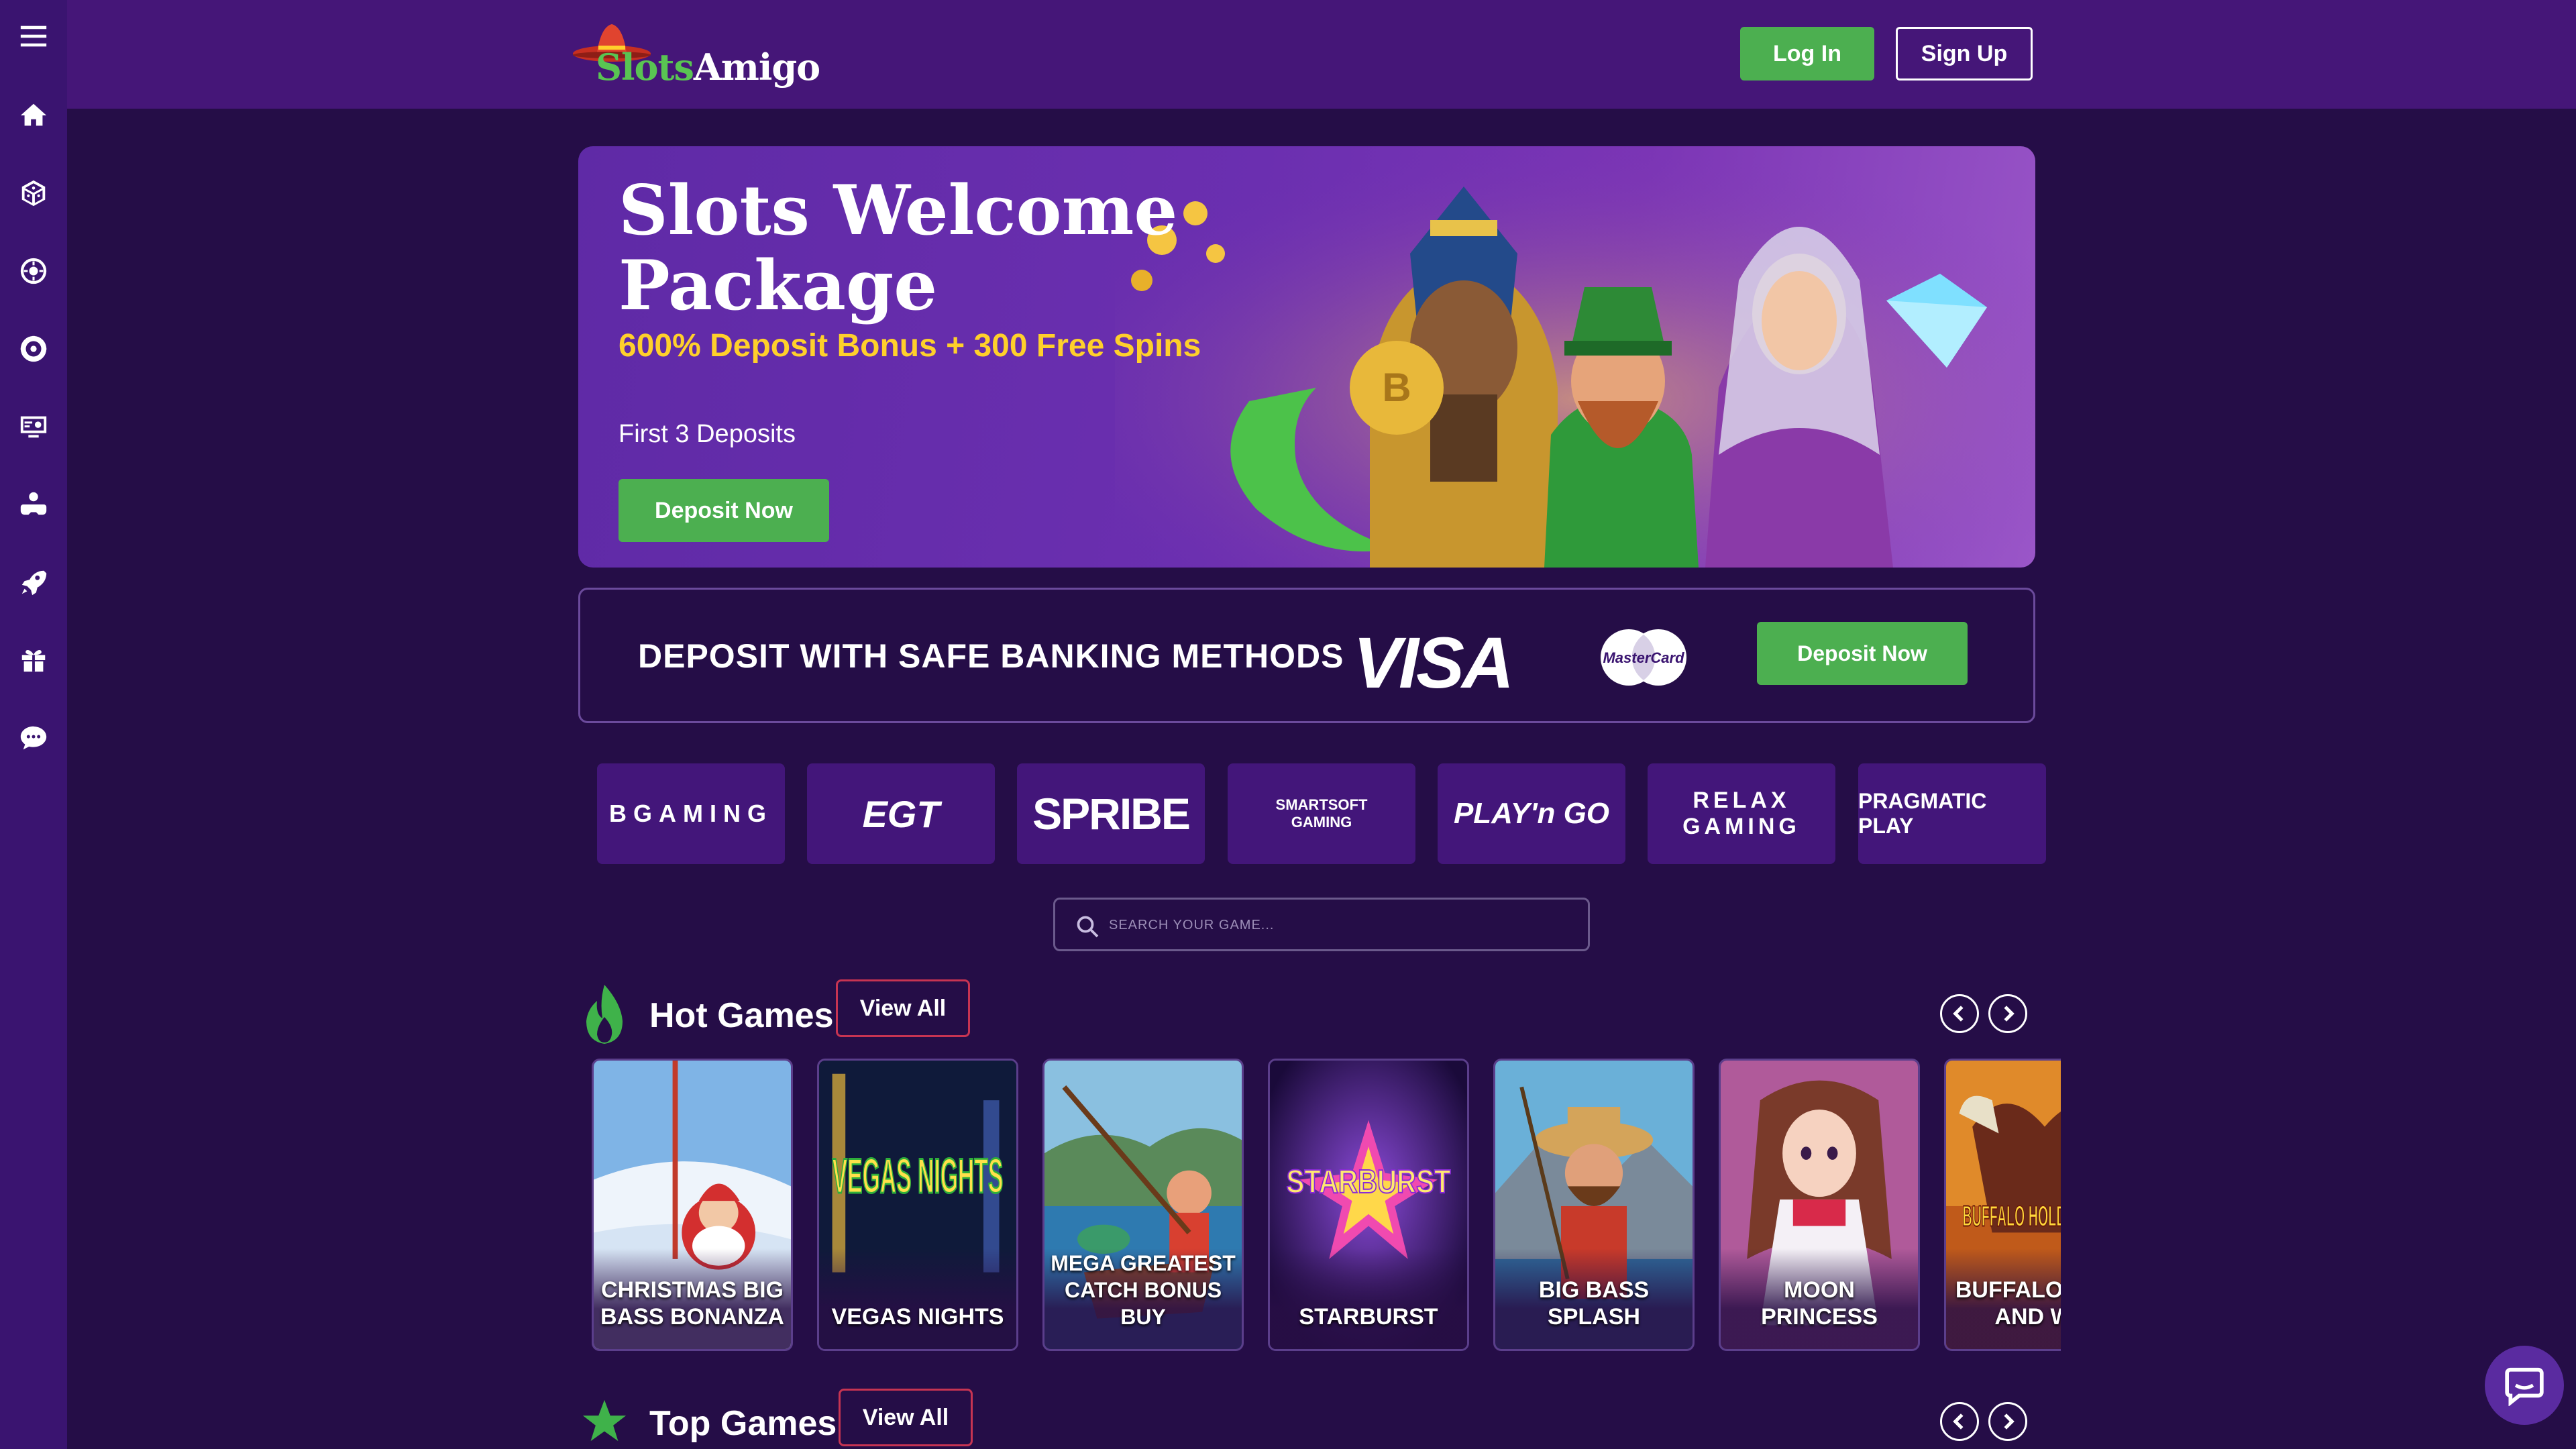 The image size is (2576, 1449). Describe the element at coordinates (2012, 1216) in the screenshot. I see `buffalo-title-art: BUFFALO HOLD AND WIN` at that location.